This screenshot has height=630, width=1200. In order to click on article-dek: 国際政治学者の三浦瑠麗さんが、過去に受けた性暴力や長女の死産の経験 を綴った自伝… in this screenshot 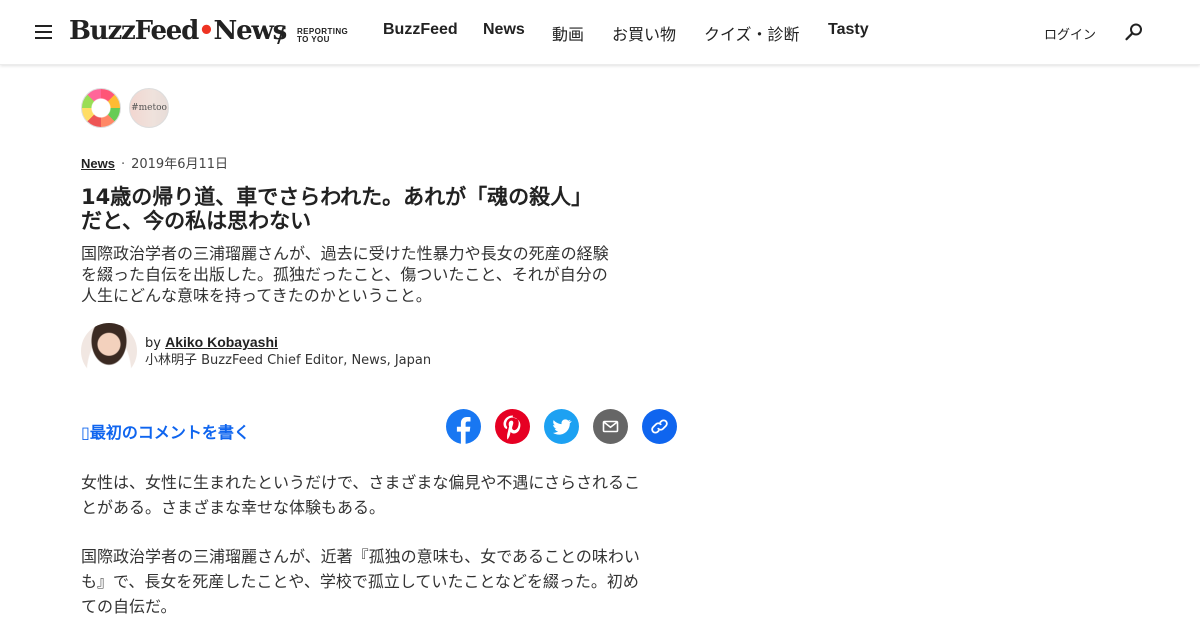, I will do `click(381, 274)`.